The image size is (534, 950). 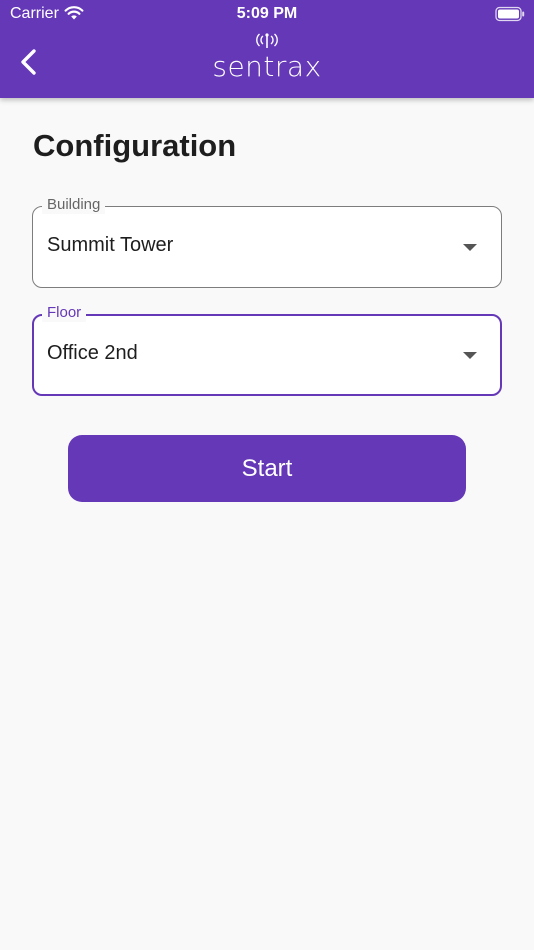 What do you see at coordinates (267, 40) in the screenshot?
I see `signal-icon` at bounding box center [267, 40].